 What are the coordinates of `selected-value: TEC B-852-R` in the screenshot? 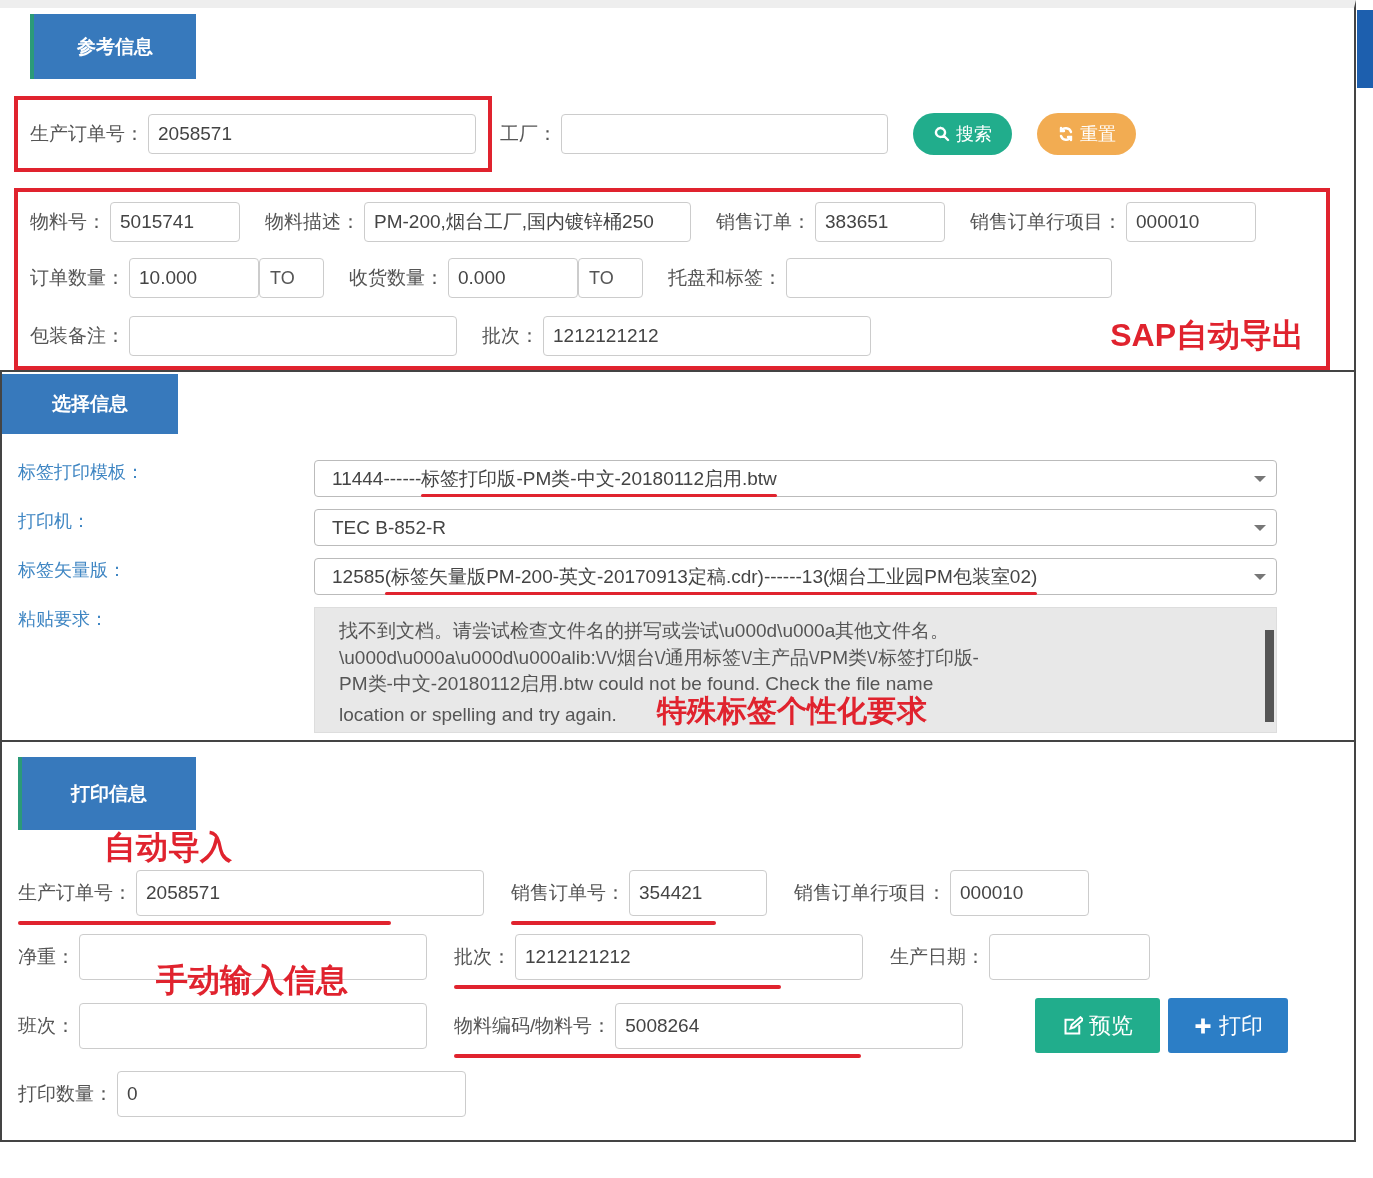 It's located at (389, 527).